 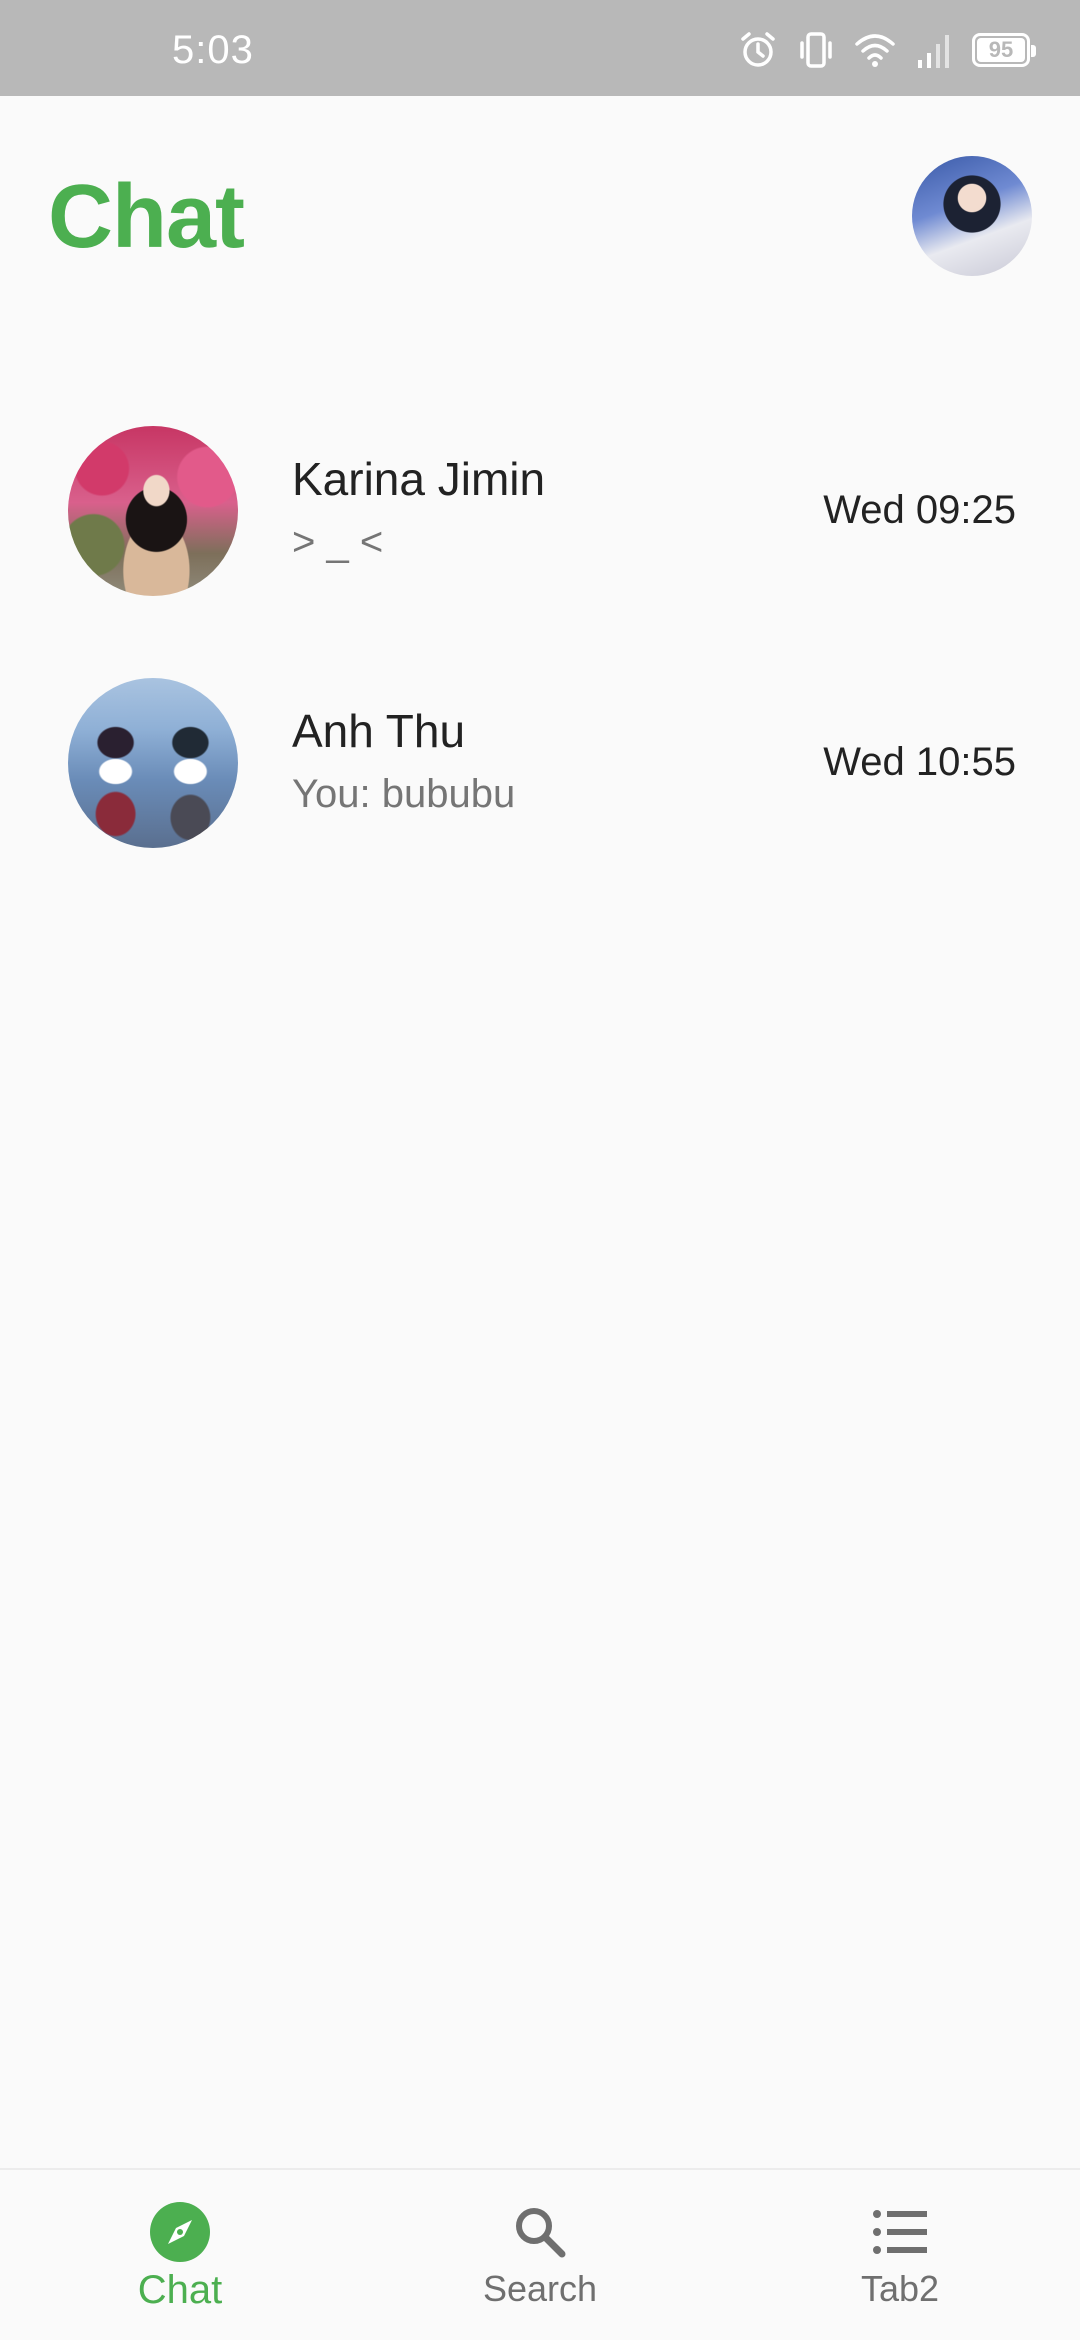 I want to click on status-time: 5:03, so click(x=213, y=50).